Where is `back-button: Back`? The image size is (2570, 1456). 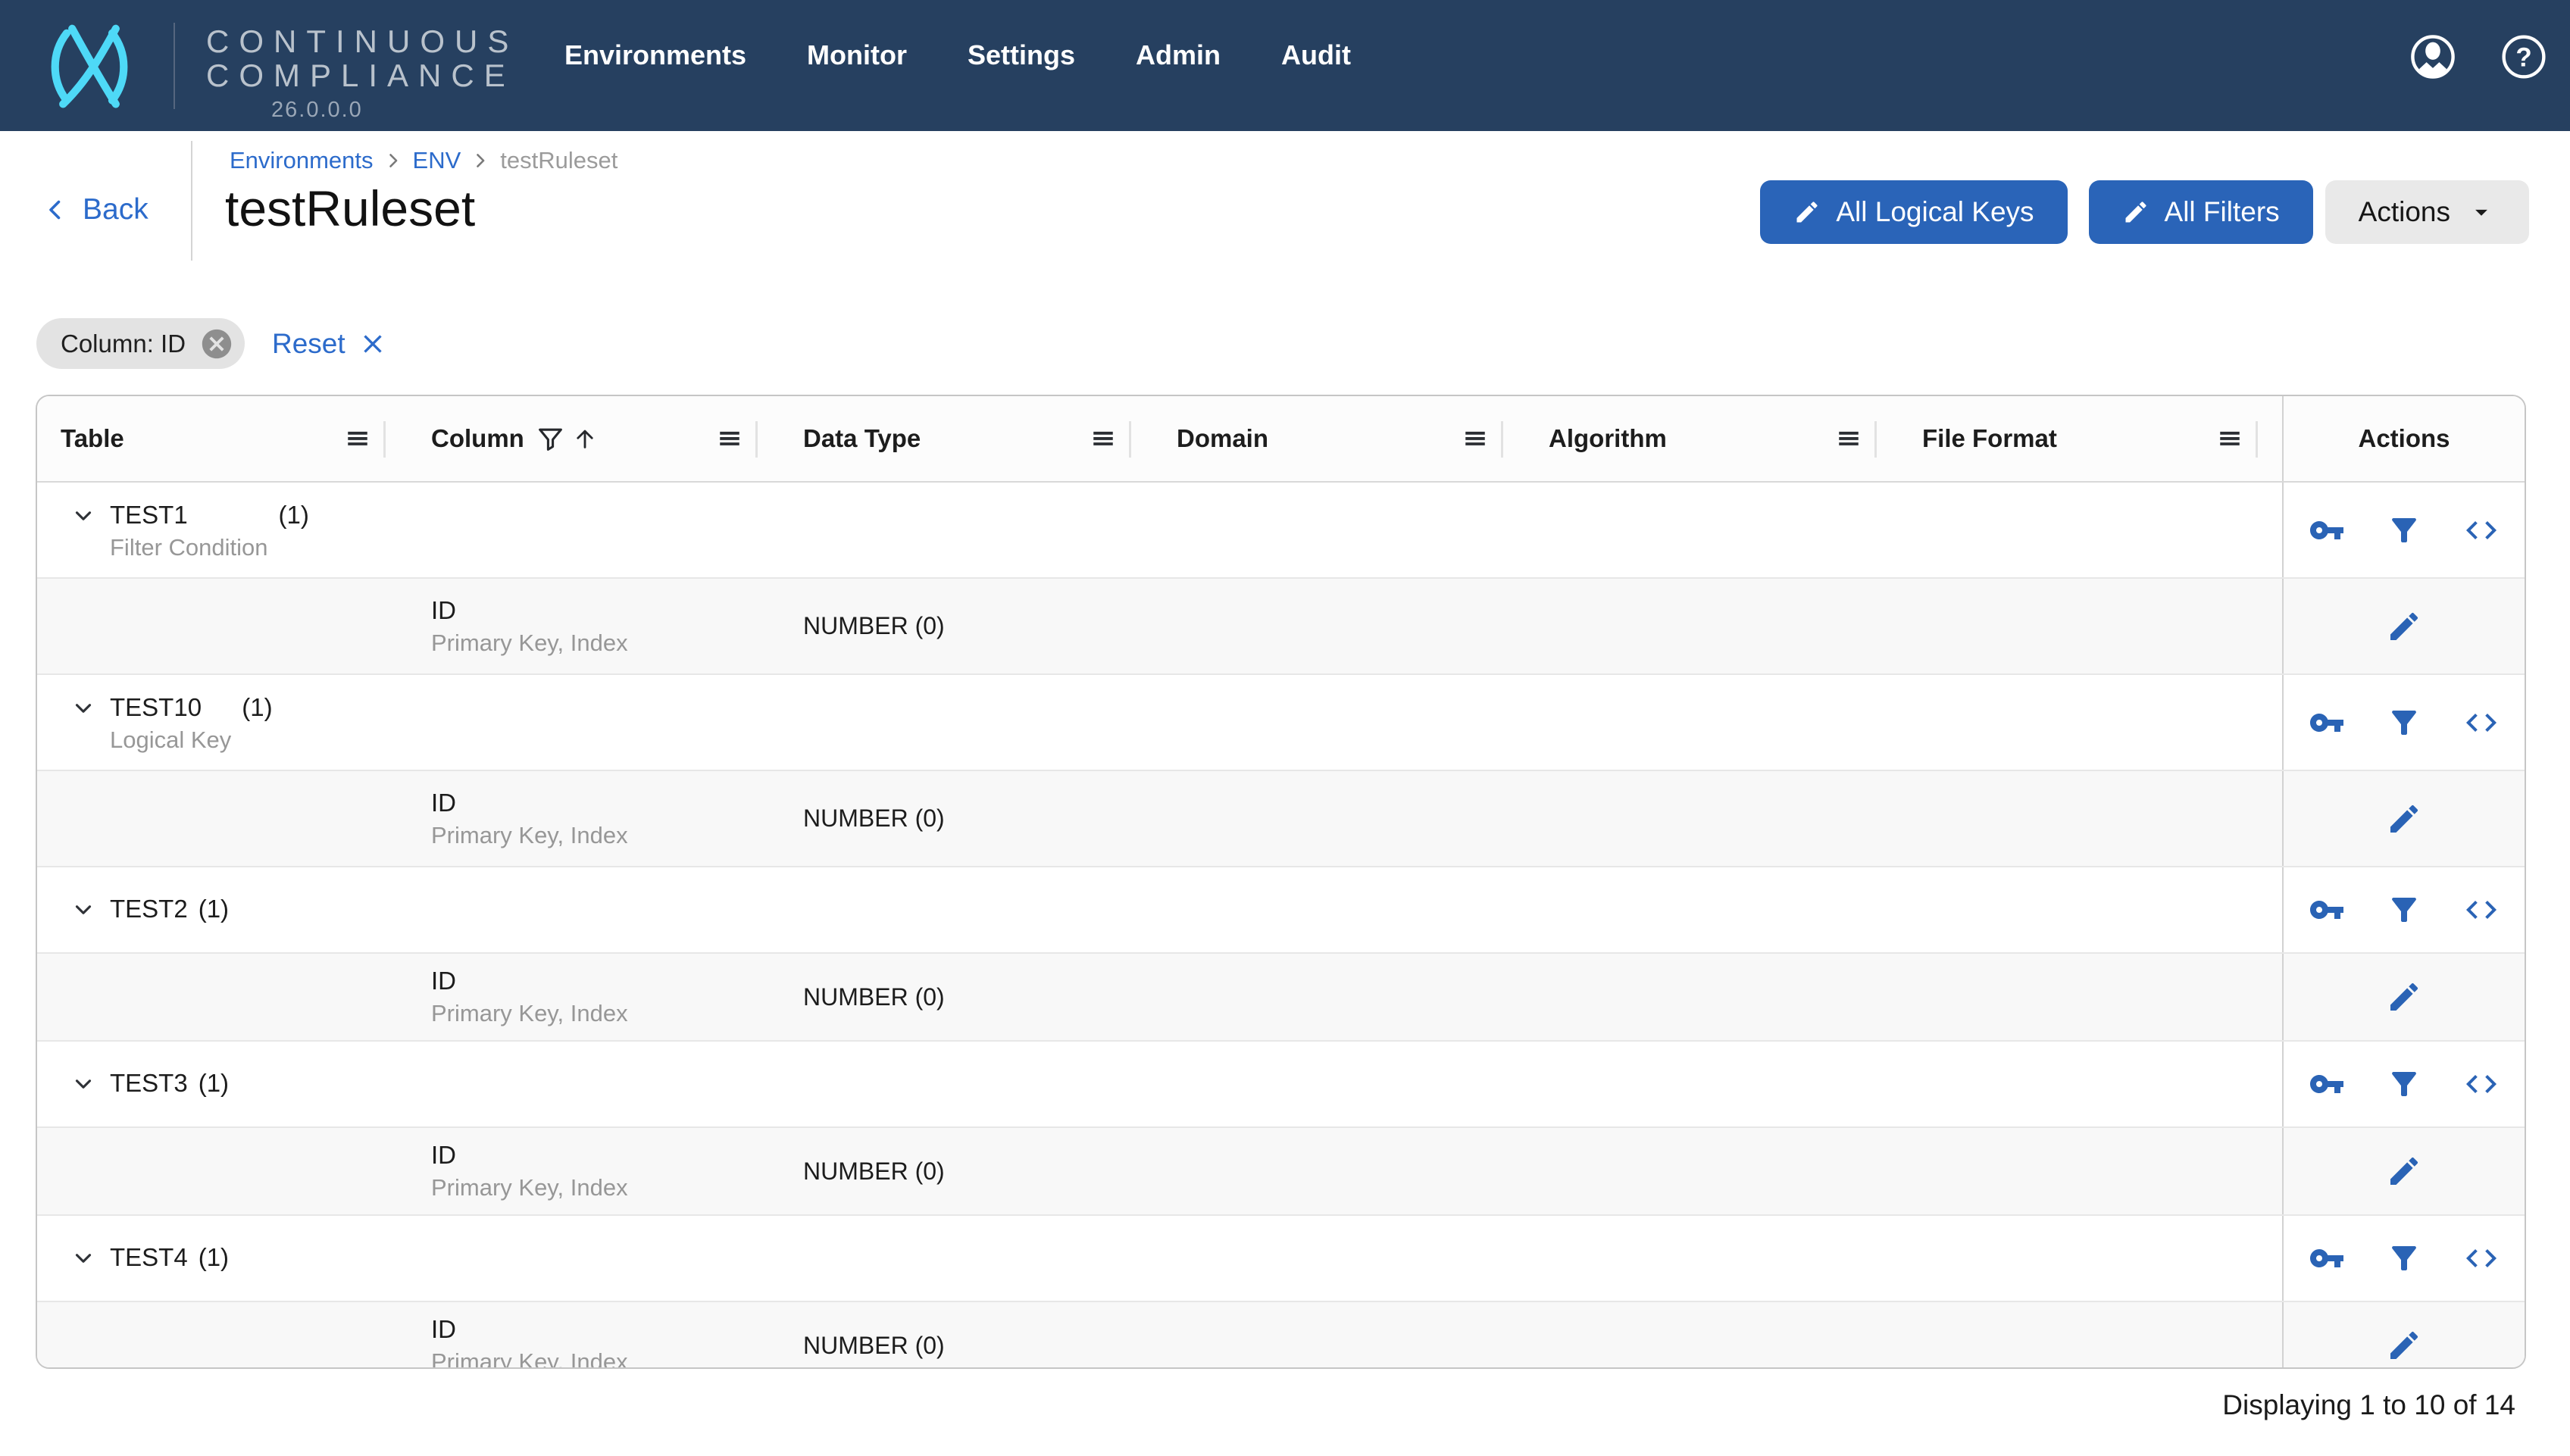 back-button: Back is located at coordinates (95, 210).